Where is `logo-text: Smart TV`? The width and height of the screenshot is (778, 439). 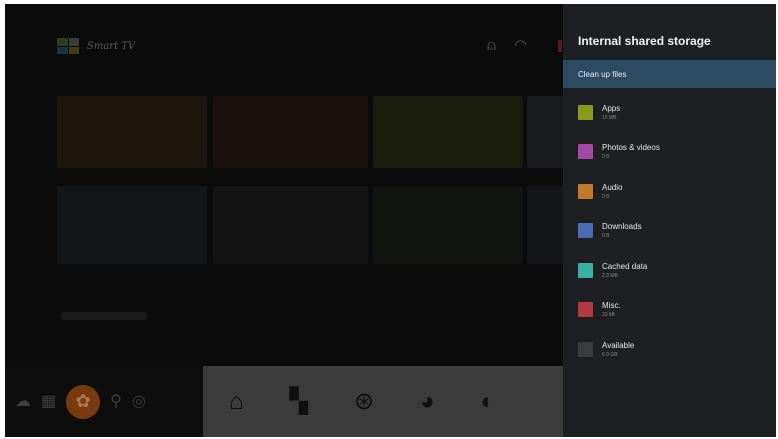 logo-text: Smart TV is located at coordinates (111, 46).